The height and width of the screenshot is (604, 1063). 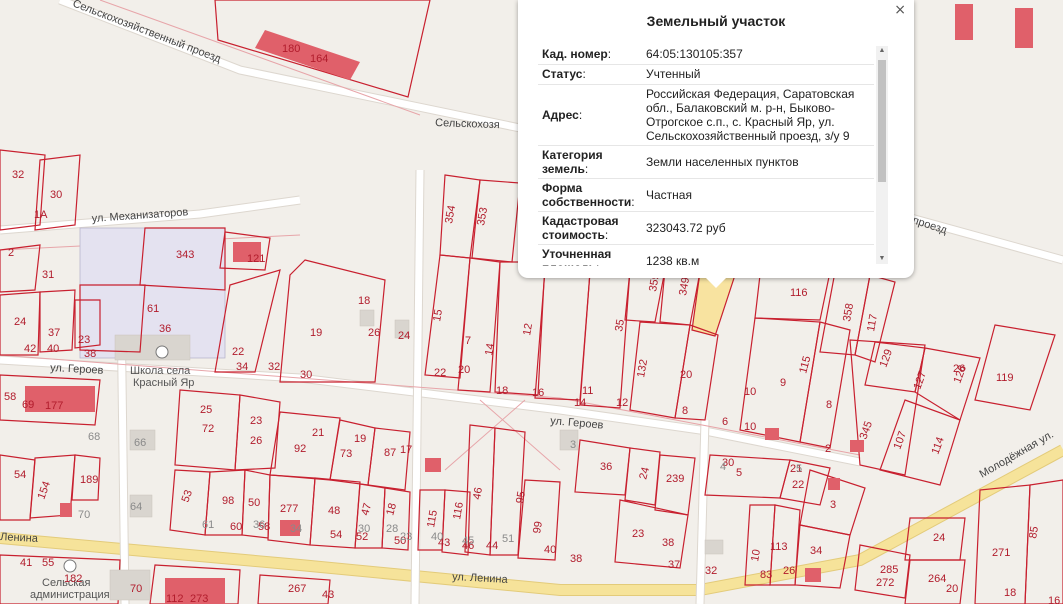 What do you see at coordinates (256, 259) in the screenshot?
I see `parcel-number: 121` at bounding box center [256, 259].